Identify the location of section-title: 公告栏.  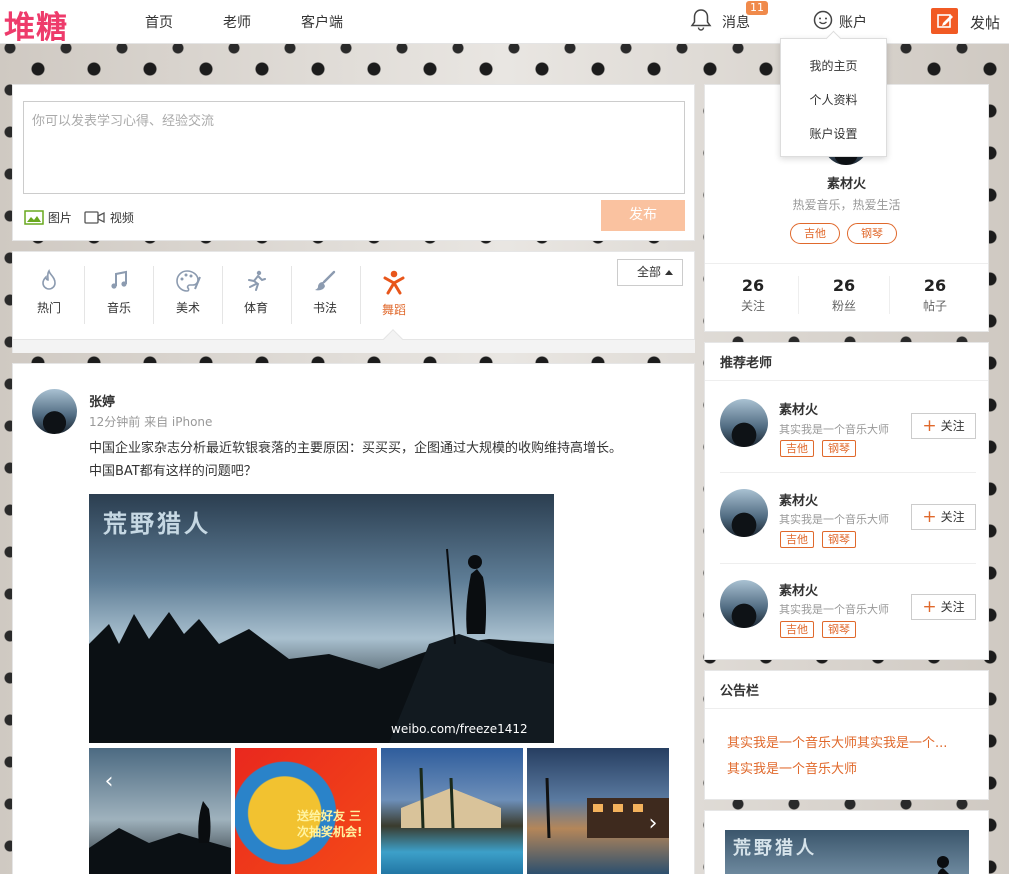
(740, 691).